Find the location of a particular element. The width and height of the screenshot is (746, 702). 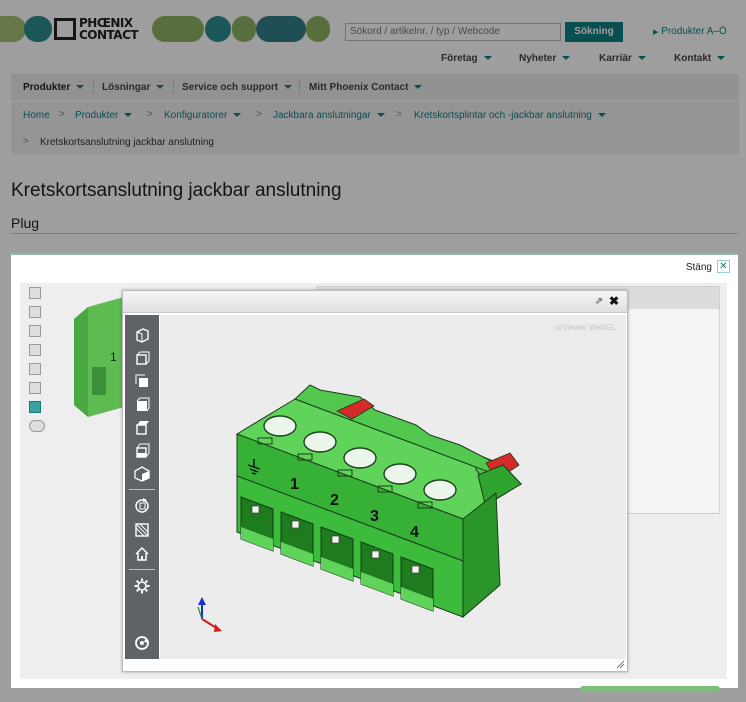

background-view-toolbar is located at coordinates (37, 363).